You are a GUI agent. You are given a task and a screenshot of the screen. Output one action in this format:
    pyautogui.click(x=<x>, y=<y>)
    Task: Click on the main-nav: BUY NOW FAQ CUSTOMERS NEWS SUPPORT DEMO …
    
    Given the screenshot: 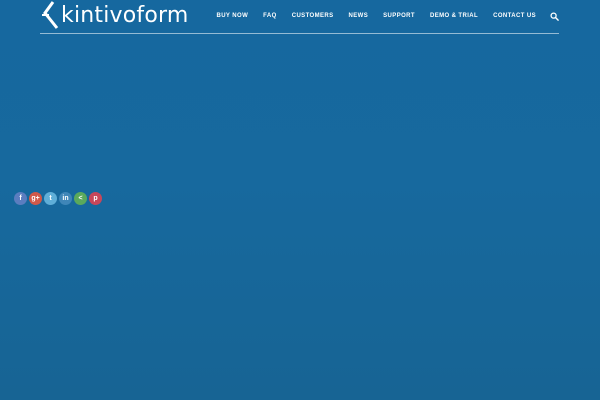 What is the action you would take?
    pyautogui.click(x=380, y=16)
    